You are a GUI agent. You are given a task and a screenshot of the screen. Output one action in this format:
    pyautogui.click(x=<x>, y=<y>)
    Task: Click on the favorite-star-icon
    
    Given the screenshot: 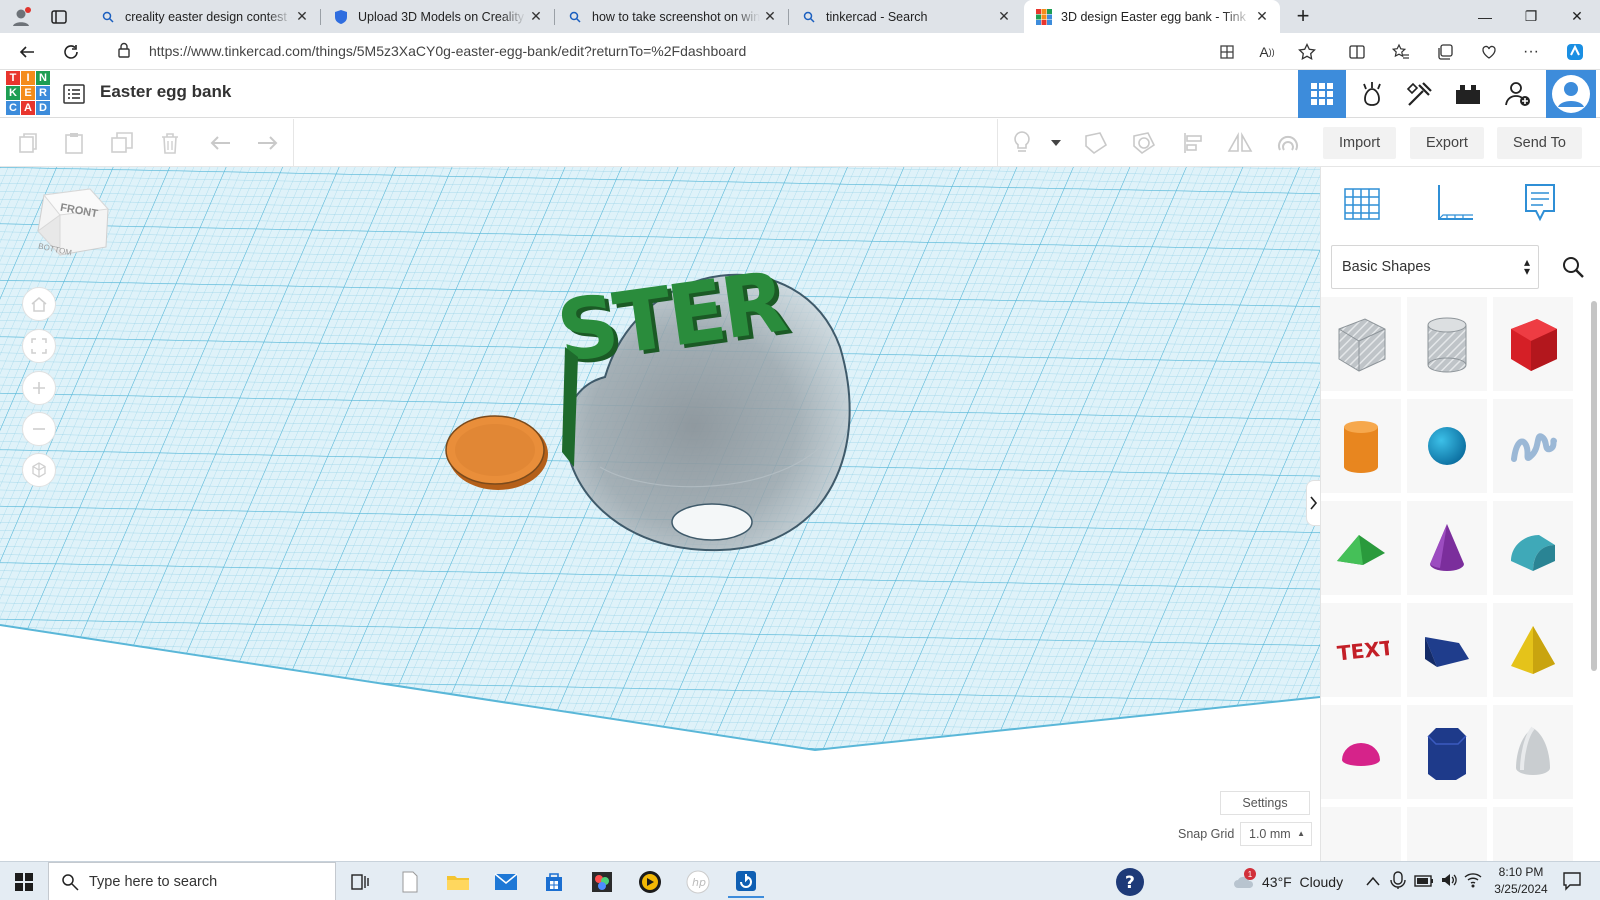 What is the action you would take?
    pyautogui.click(x=1307, y=52)
    